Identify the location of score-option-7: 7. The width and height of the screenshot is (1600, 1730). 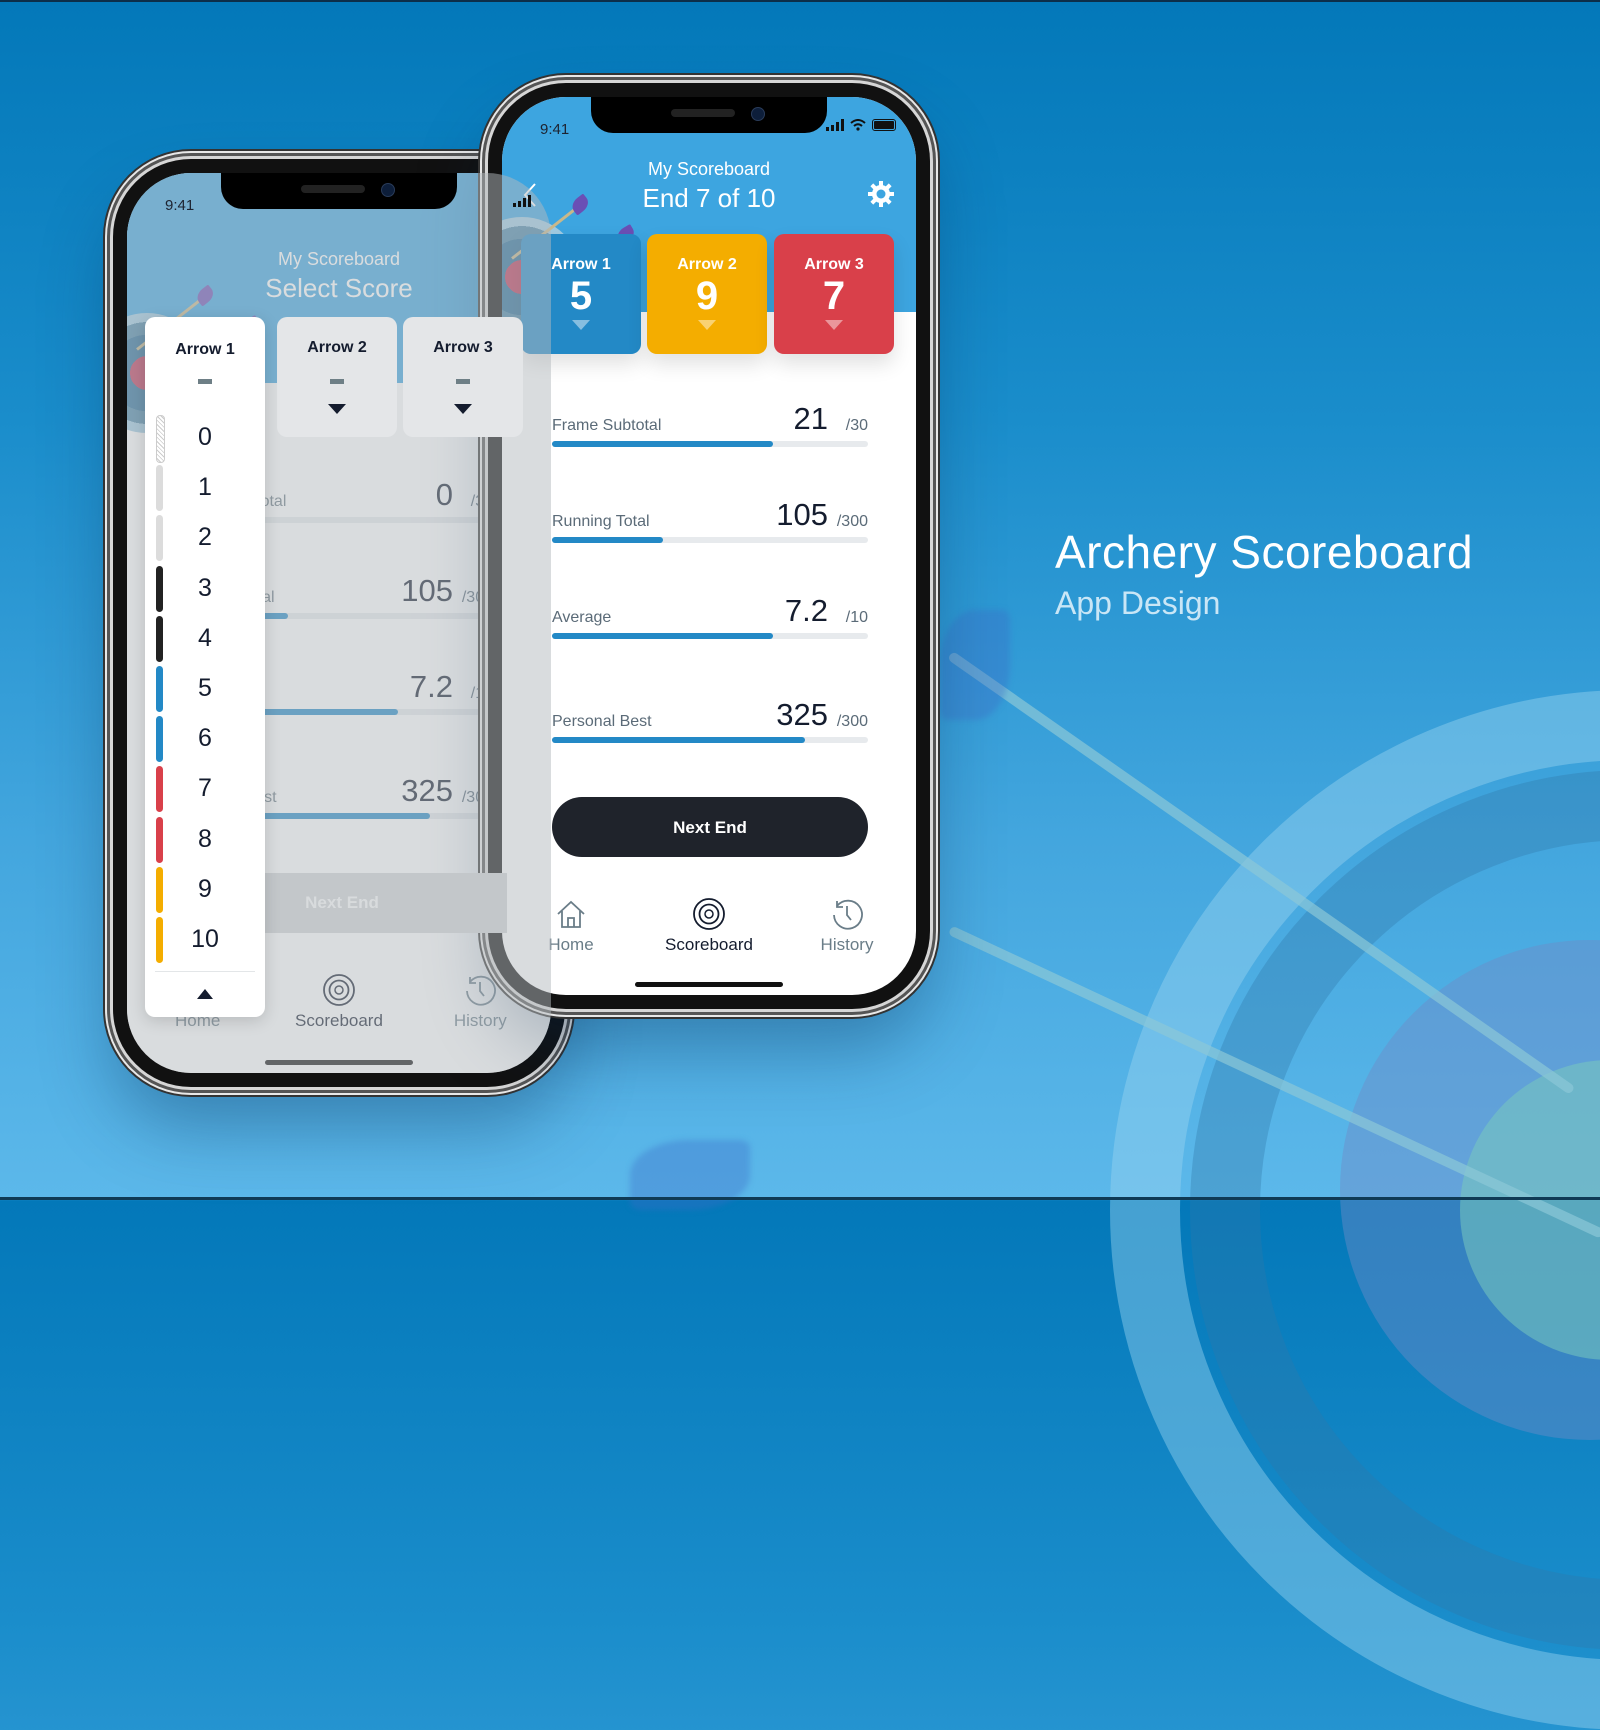
(205, 789).